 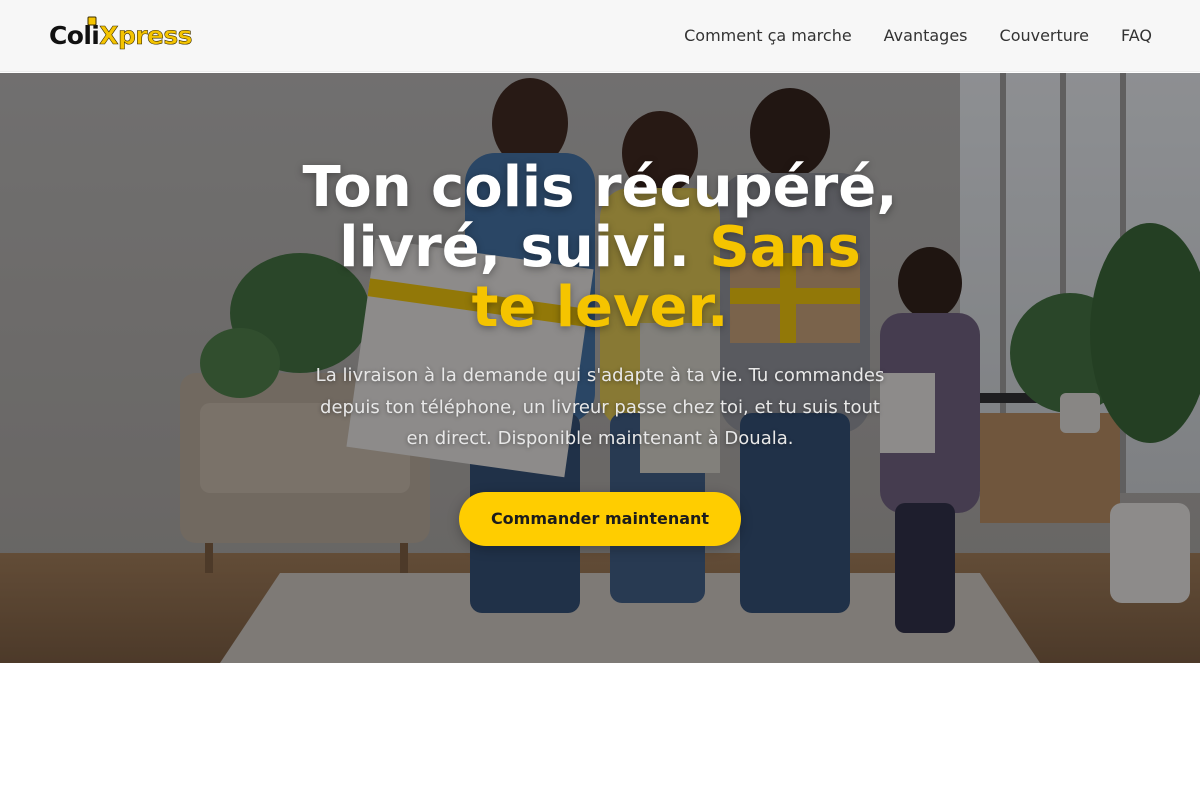 What do you see at coordinates (92, 21) in the screenshot?
I see `package-pin-icon` at bounding box center [92, 21].